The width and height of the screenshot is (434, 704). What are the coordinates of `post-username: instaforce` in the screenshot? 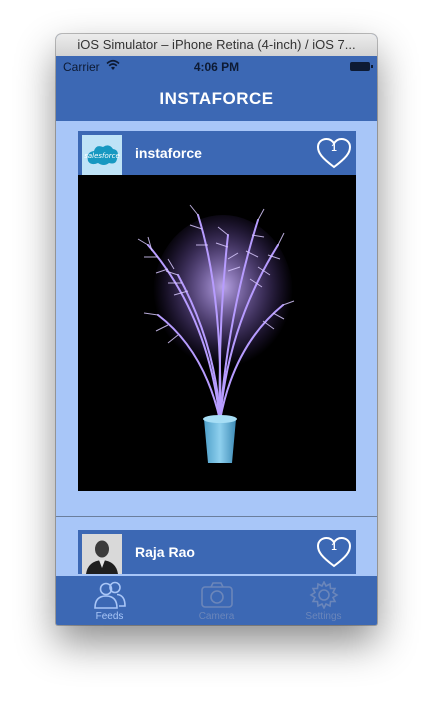 It's located at (168, 153).